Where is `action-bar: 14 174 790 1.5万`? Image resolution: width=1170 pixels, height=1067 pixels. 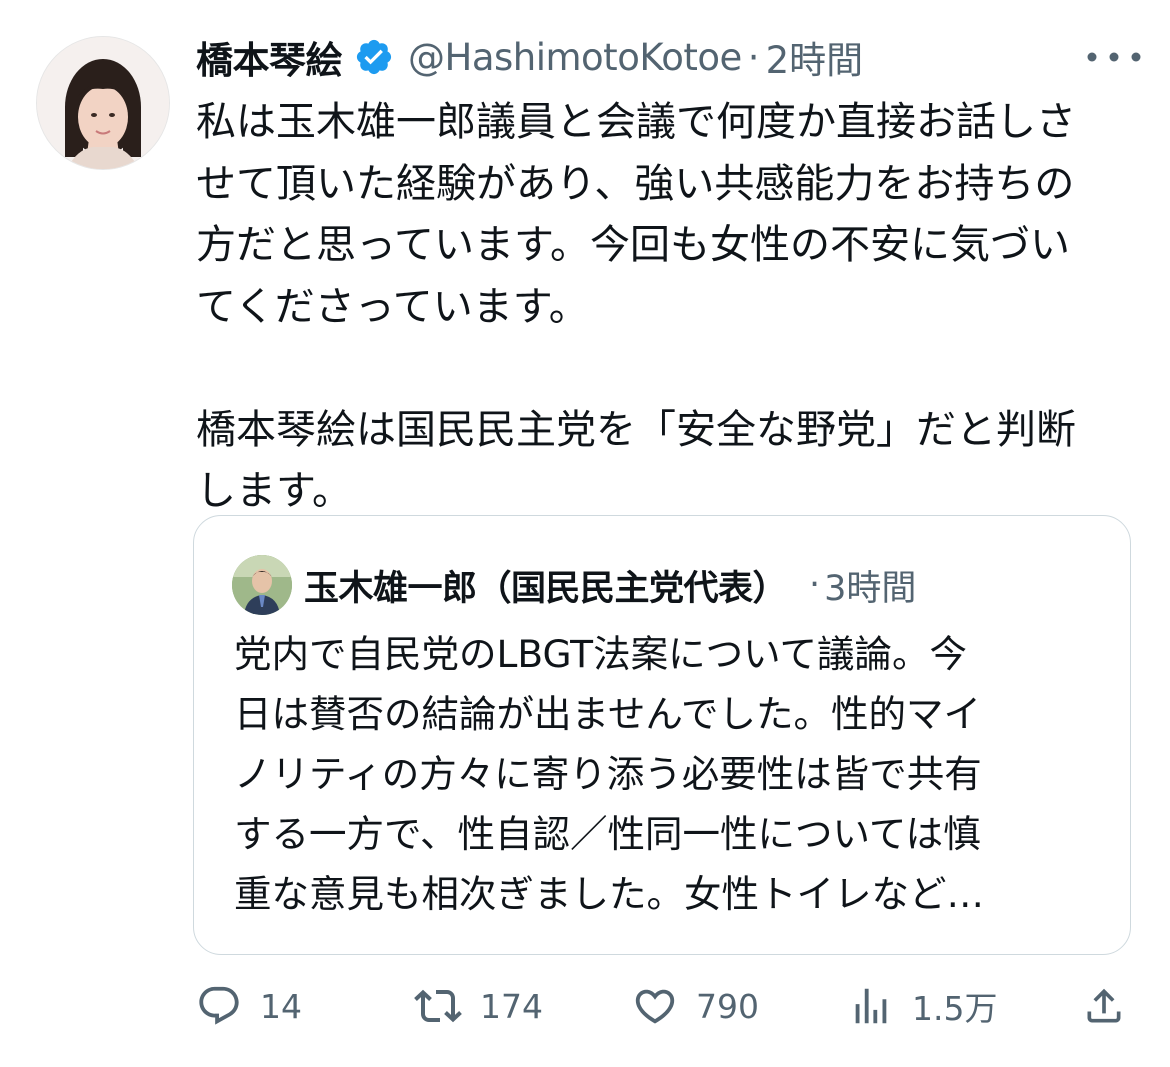
action-bar: 14 174 790 1.5万 is located at coordinates (585, 1006).